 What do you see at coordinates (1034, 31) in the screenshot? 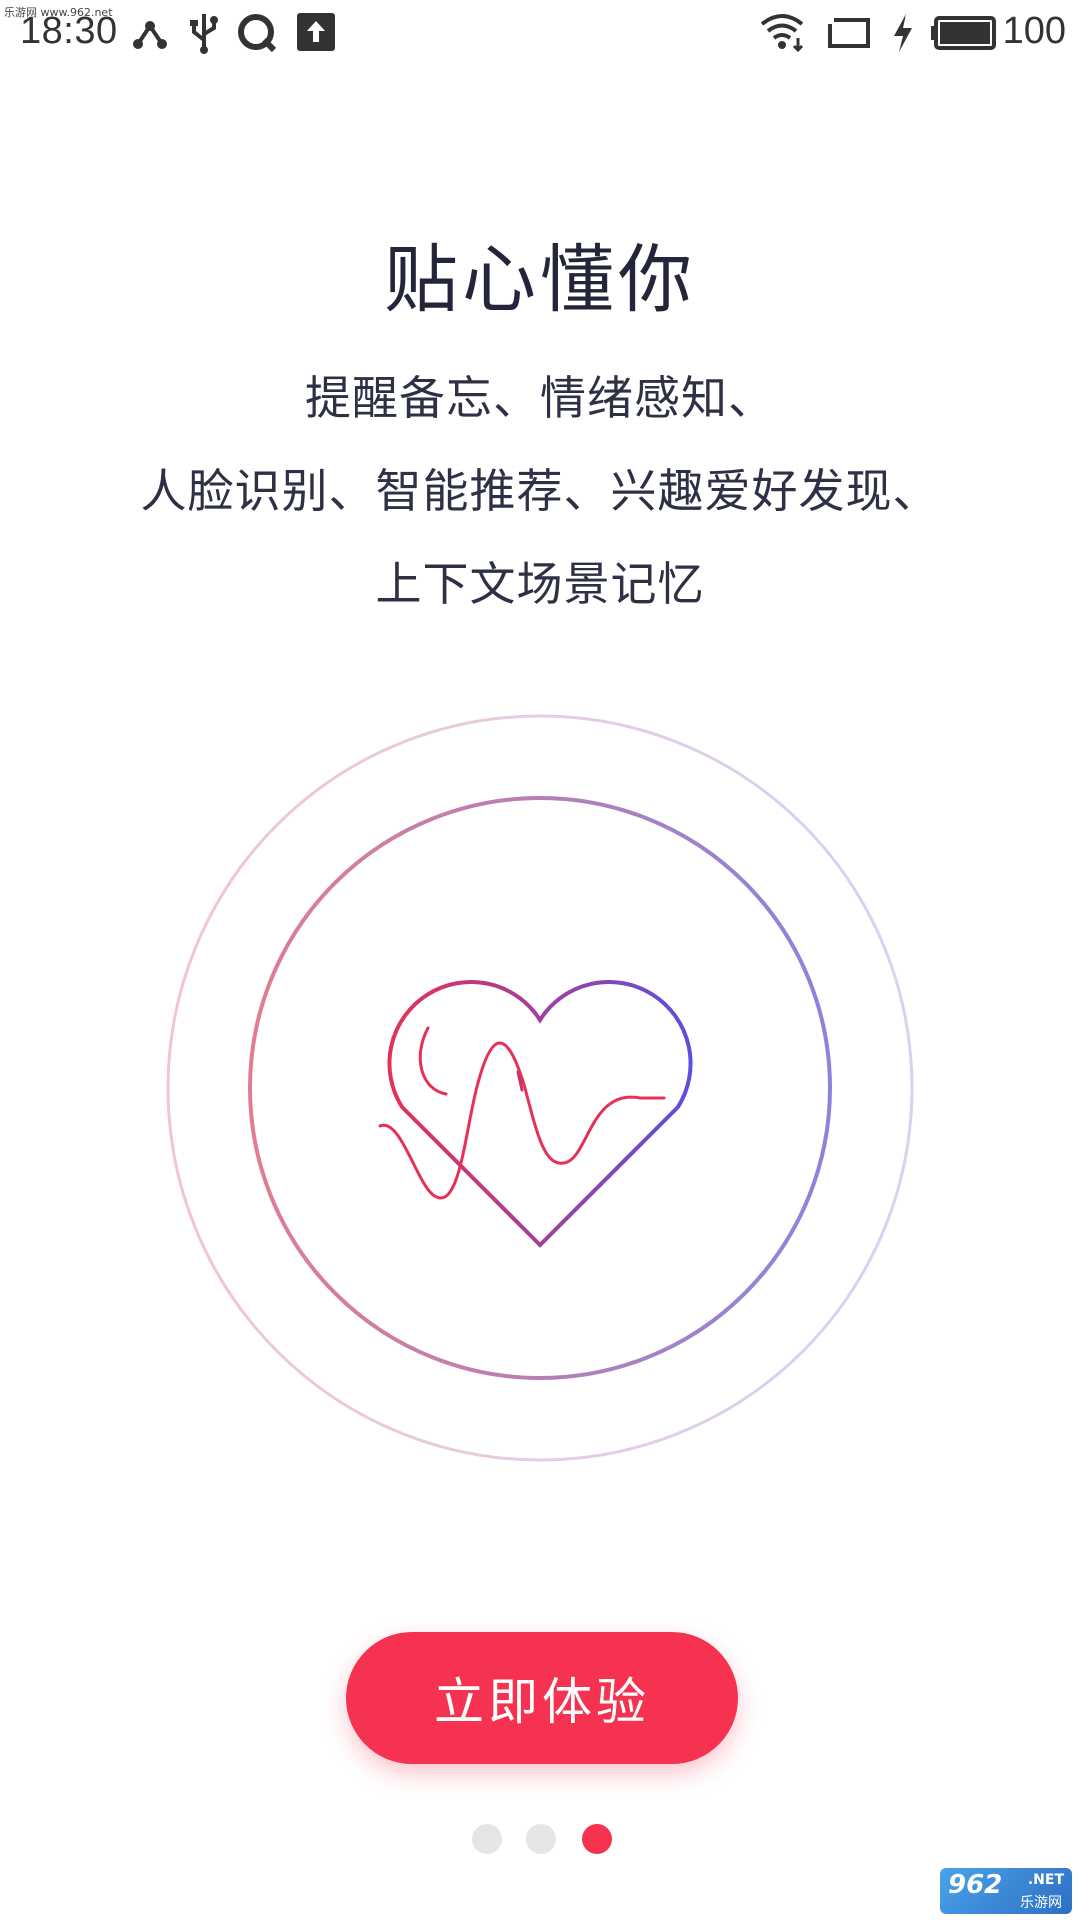
I see `battery-level: 100` at bounding box center [1034, 31].